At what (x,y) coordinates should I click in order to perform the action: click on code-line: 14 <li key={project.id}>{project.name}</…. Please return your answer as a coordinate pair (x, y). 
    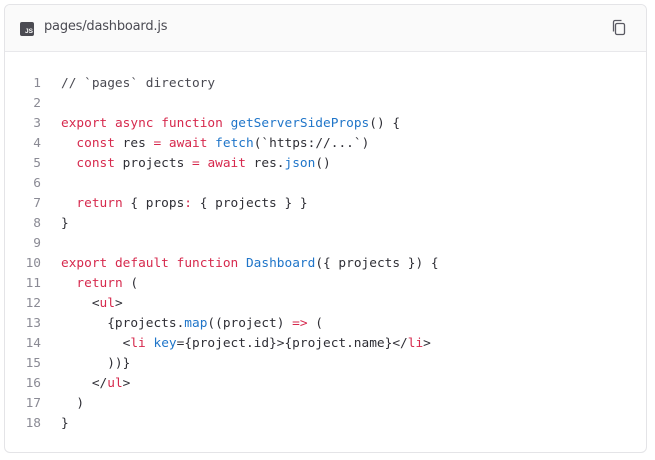
    Looking at the image, I should click on (325, 344).